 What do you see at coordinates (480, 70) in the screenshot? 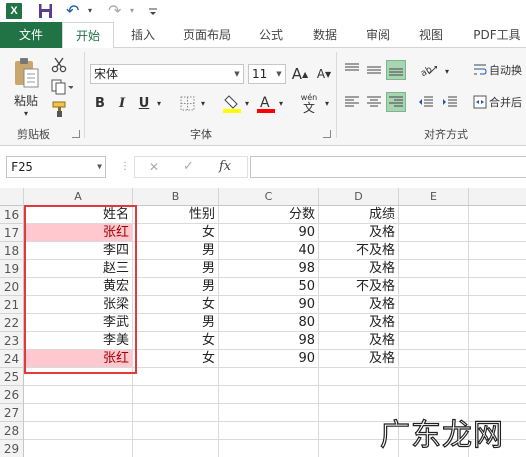
I see `wrap-text-icon` at bounding box center [480, 70].